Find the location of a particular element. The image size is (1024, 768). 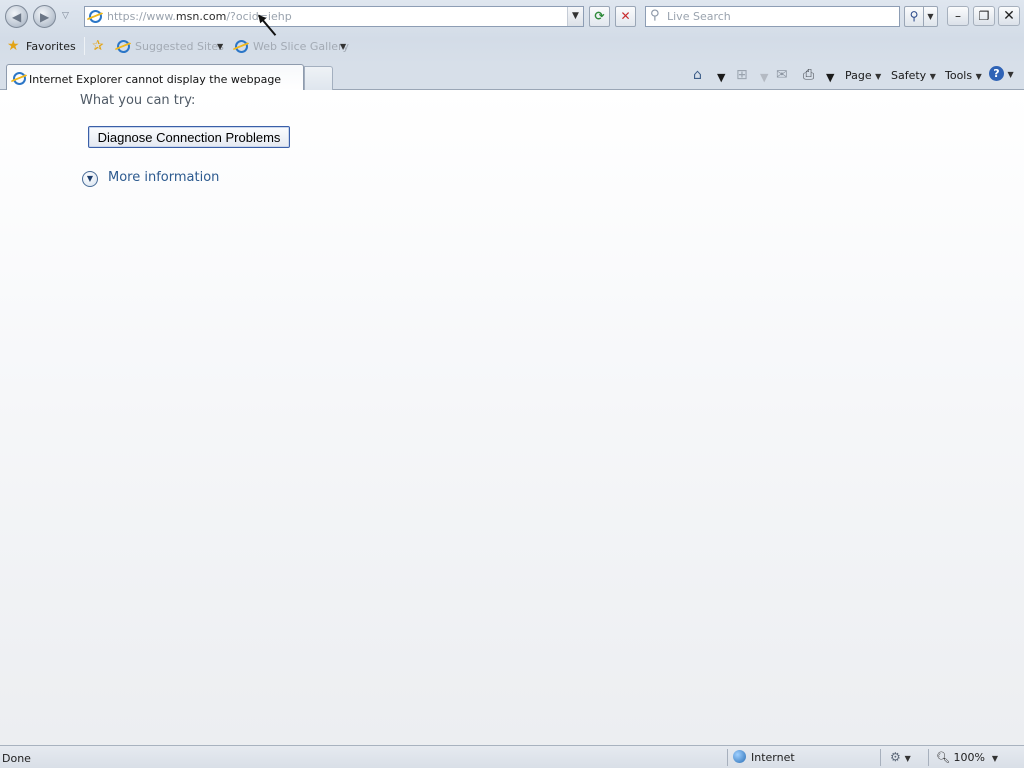

back-button: ◀ is located at coordinates (16, 16).